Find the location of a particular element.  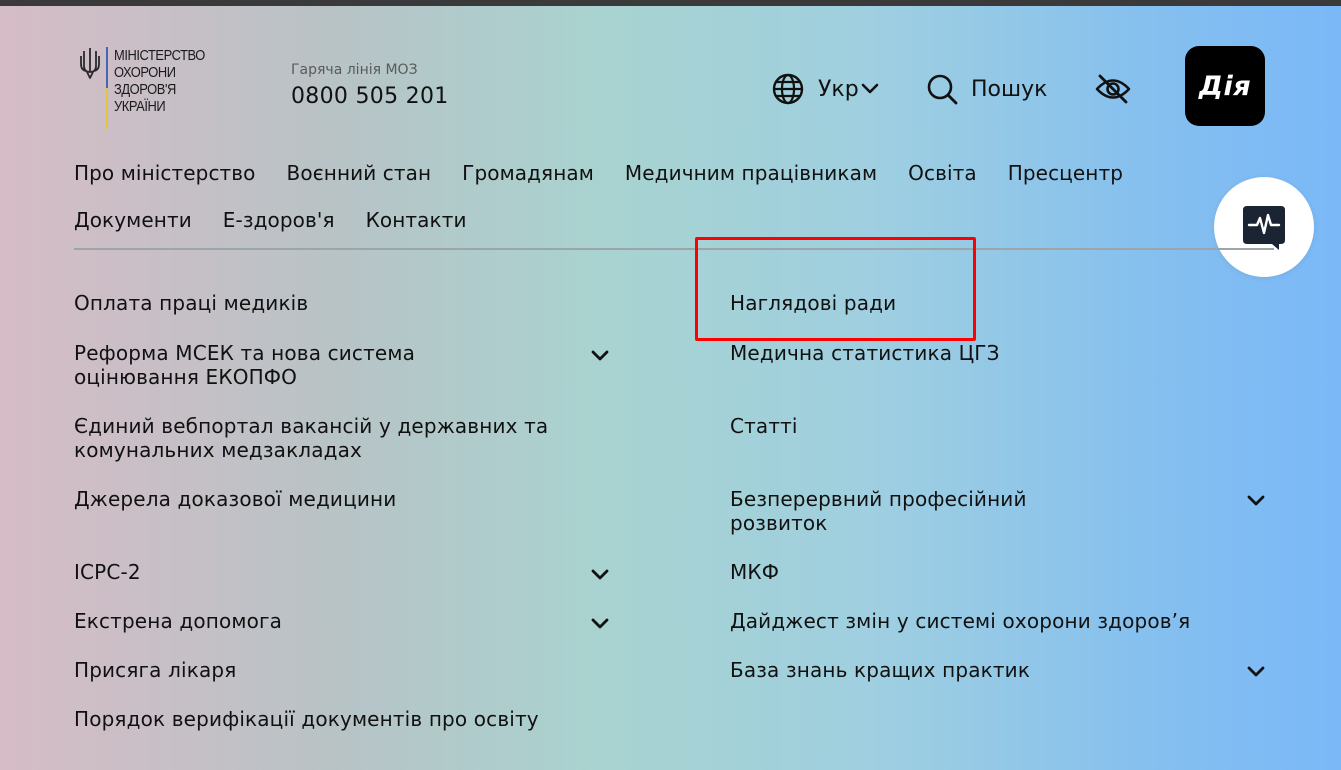

submenu-item-professional-development: Безперервний професійний розвиток is located at coordinates (980, 511).